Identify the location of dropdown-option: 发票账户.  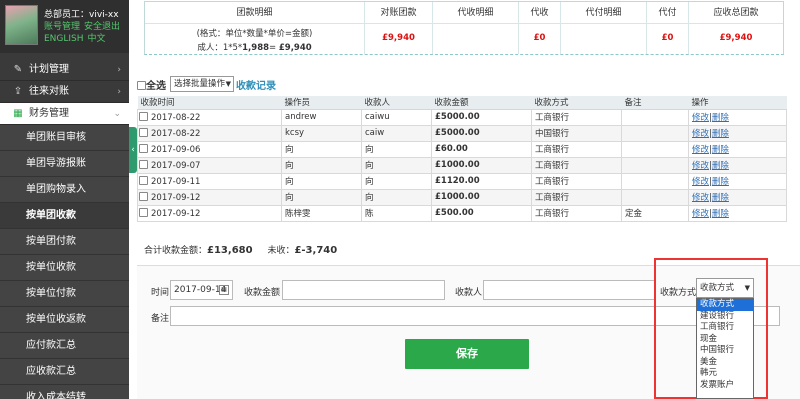
(725, 386).